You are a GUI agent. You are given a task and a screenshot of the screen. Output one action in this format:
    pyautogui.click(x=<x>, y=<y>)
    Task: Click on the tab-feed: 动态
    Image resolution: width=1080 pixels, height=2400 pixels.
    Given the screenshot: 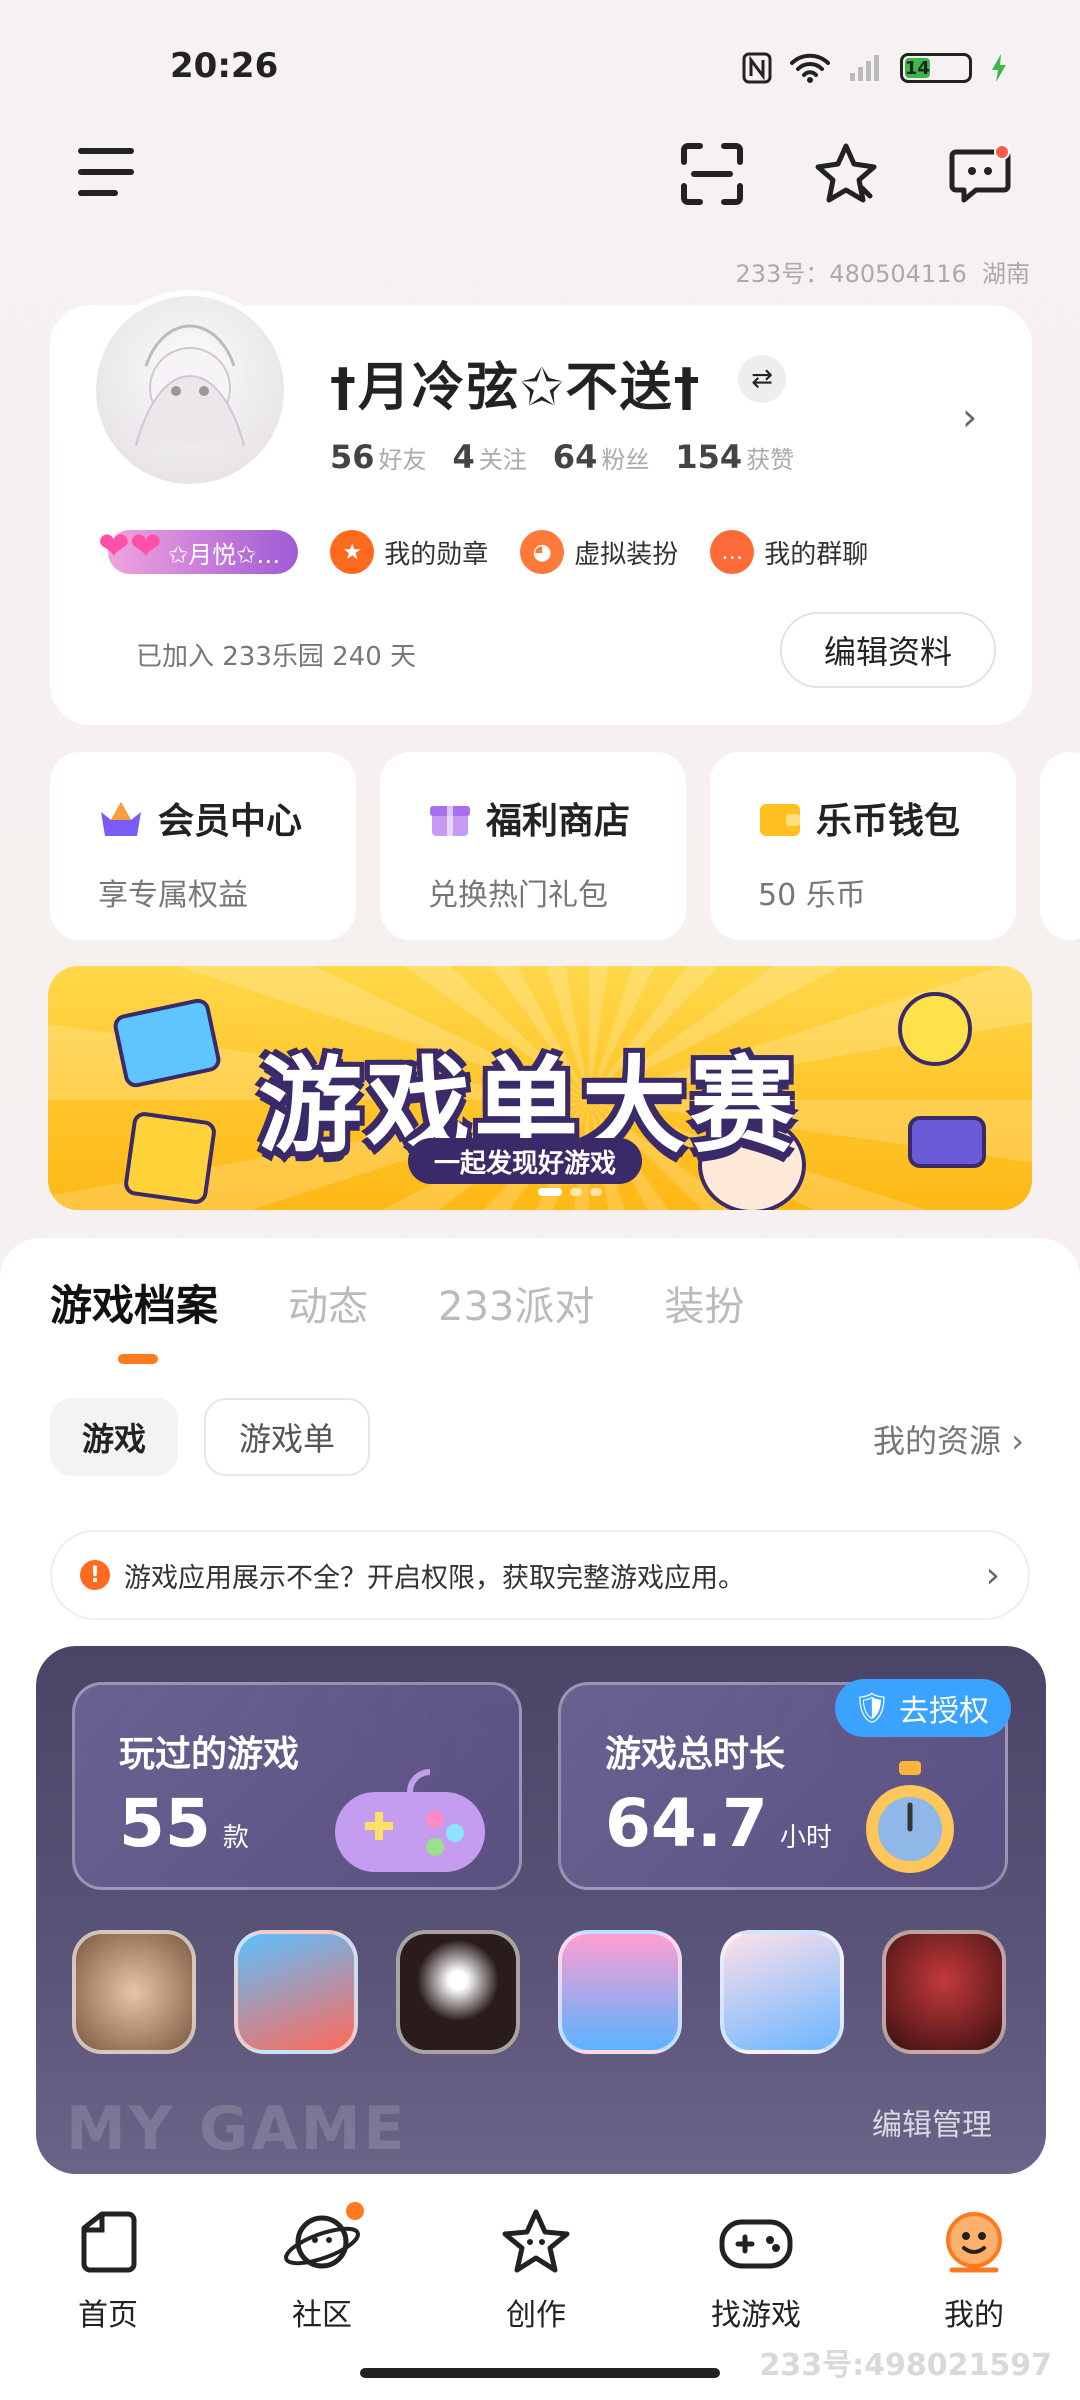 What is the action you would take?
    pyautogui.click(x=328, y=1303)
    